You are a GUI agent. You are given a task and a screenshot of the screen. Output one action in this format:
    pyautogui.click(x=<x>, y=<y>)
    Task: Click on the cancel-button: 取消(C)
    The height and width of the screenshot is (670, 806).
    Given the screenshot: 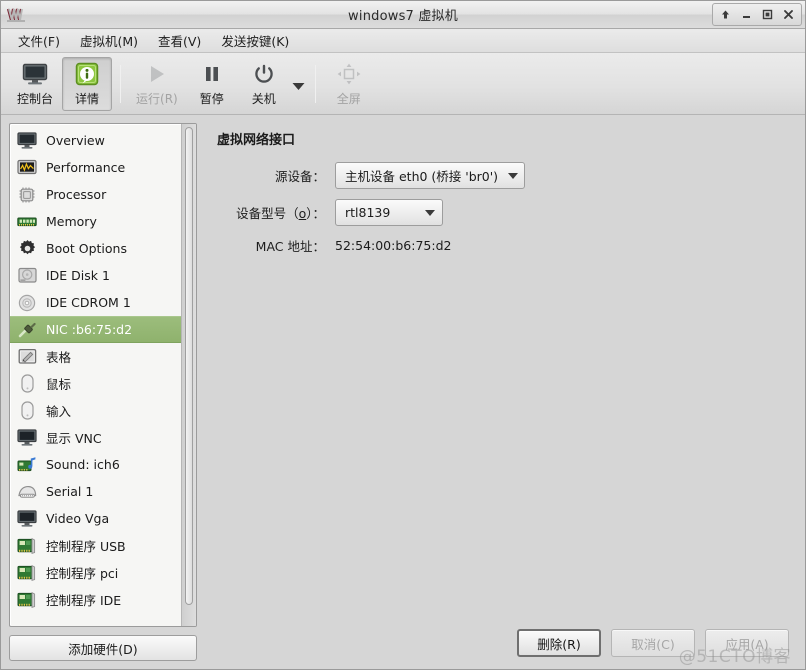 What is the action you would take?
    pyautogui.click(x=653, y=643)
    